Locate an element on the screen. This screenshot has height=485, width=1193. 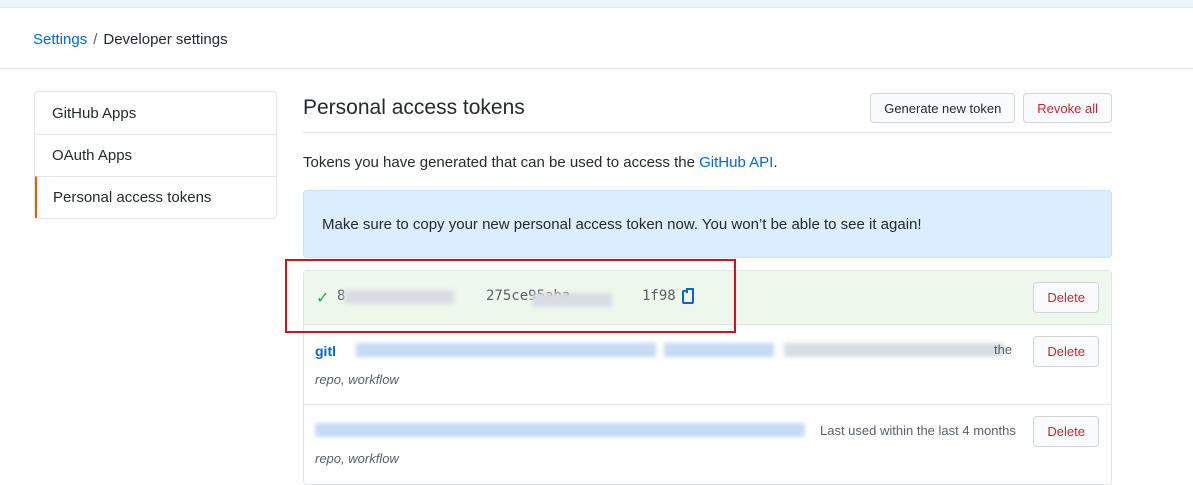
token-last-used: the is located at coordinates (1003, 349).